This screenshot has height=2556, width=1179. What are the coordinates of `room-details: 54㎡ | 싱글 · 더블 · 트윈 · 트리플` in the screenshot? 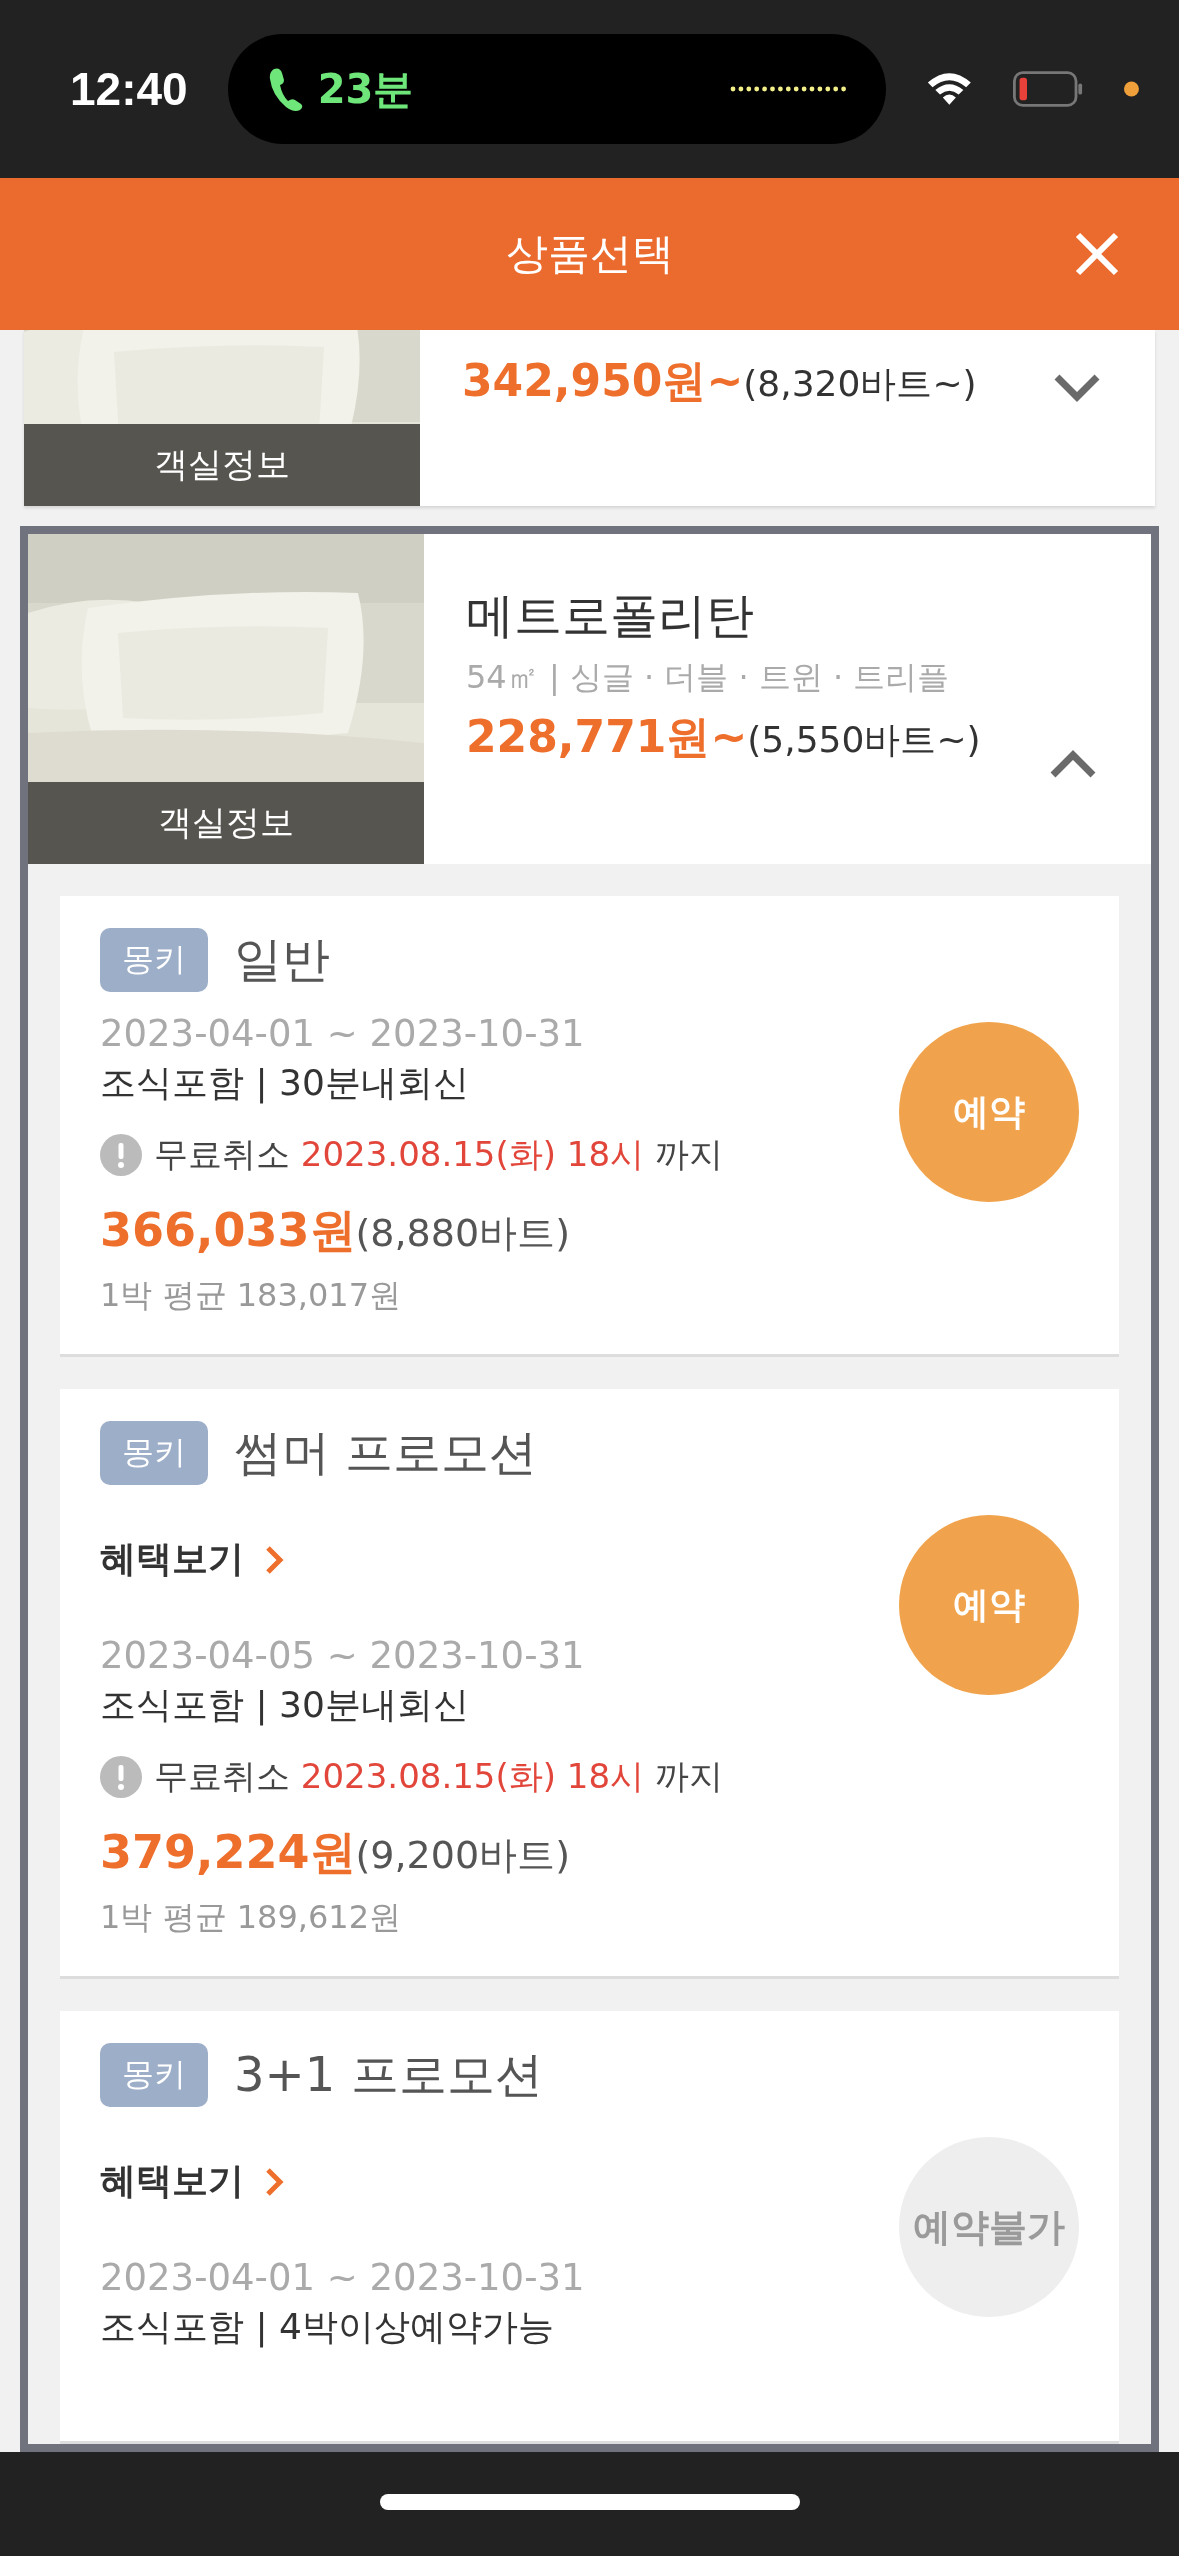 It's located at (708, 677).